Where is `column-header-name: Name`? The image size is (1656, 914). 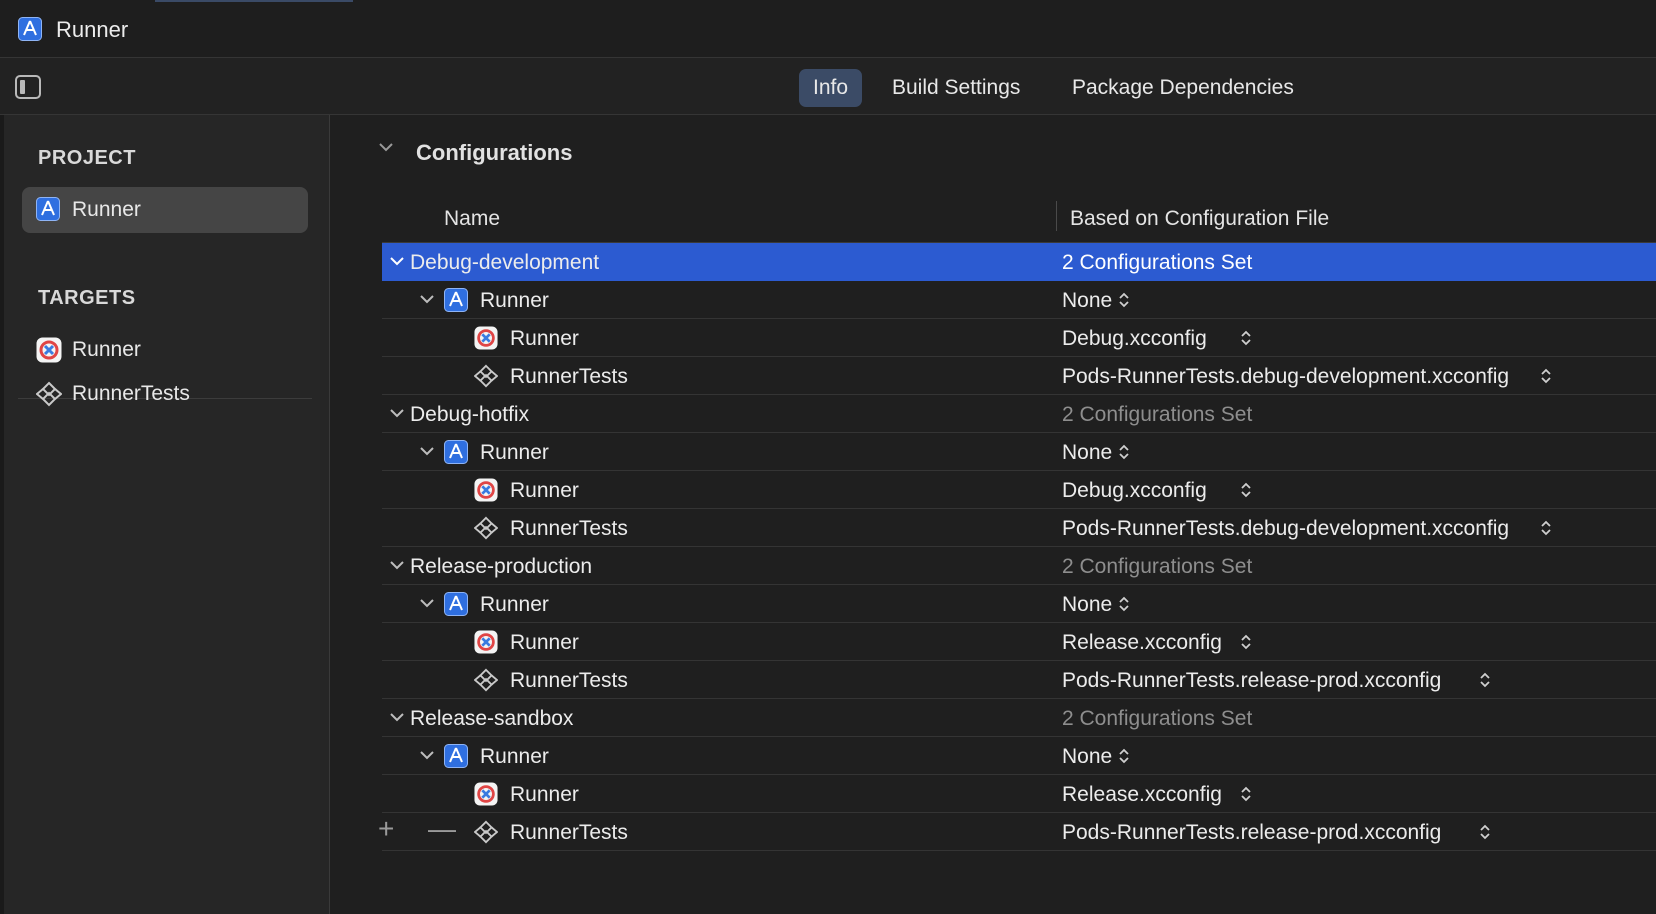 column-header-name: Name is located at coordinates (472, 219).